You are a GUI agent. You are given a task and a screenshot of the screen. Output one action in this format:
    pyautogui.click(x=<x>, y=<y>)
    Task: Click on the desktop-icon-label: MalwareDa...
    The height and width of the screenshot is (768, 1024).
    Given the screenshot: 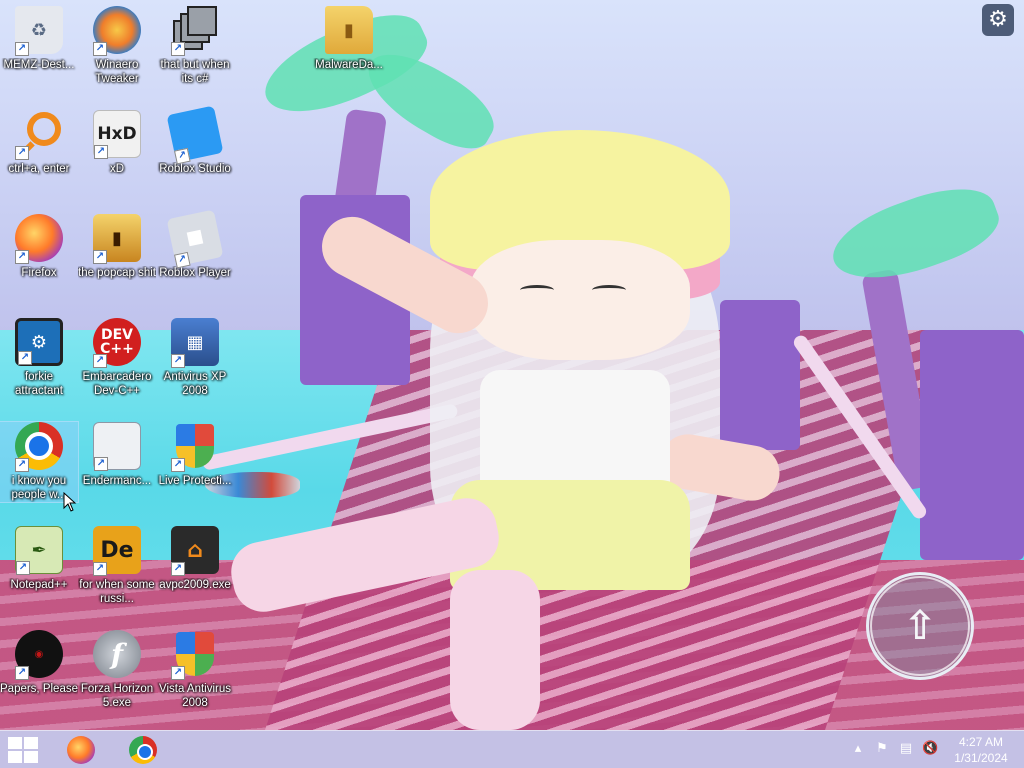 What is the action you would take?
    pyautogui.click(x=349, y=65)
    